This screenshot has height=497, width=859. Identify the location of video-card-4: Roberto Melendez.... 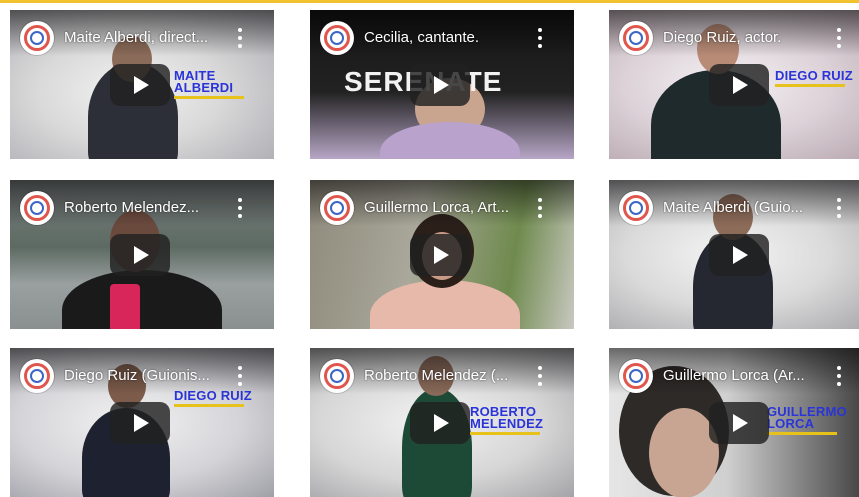
(142, 254).